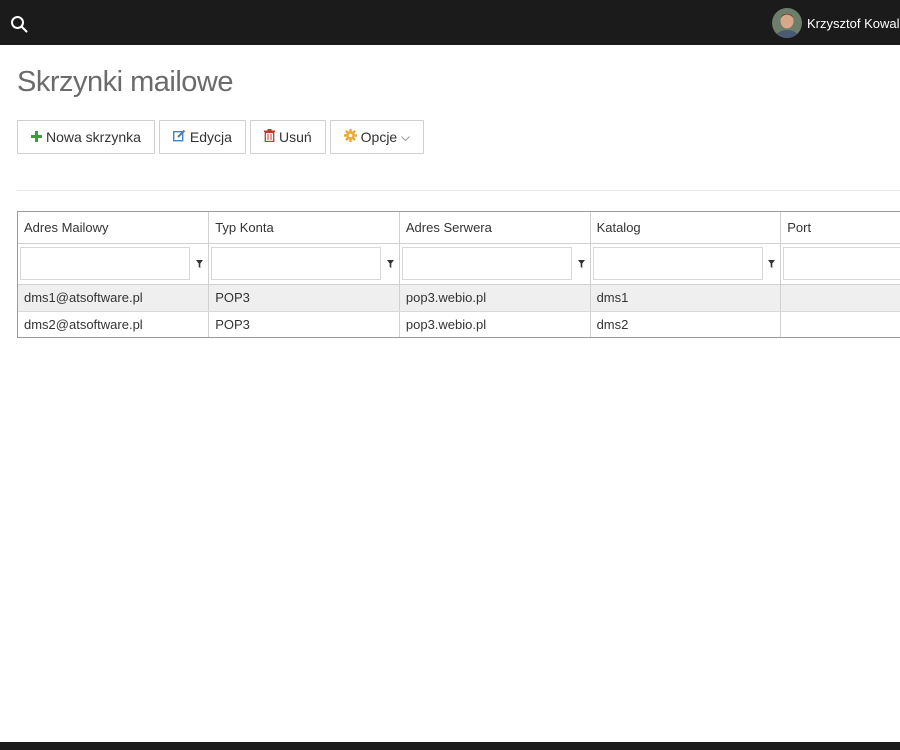 The height and width of the screenshot is (750, 900). Describe the element at coordinates (450, 746) in the screenshot. I see `bottom-bar` at that location.